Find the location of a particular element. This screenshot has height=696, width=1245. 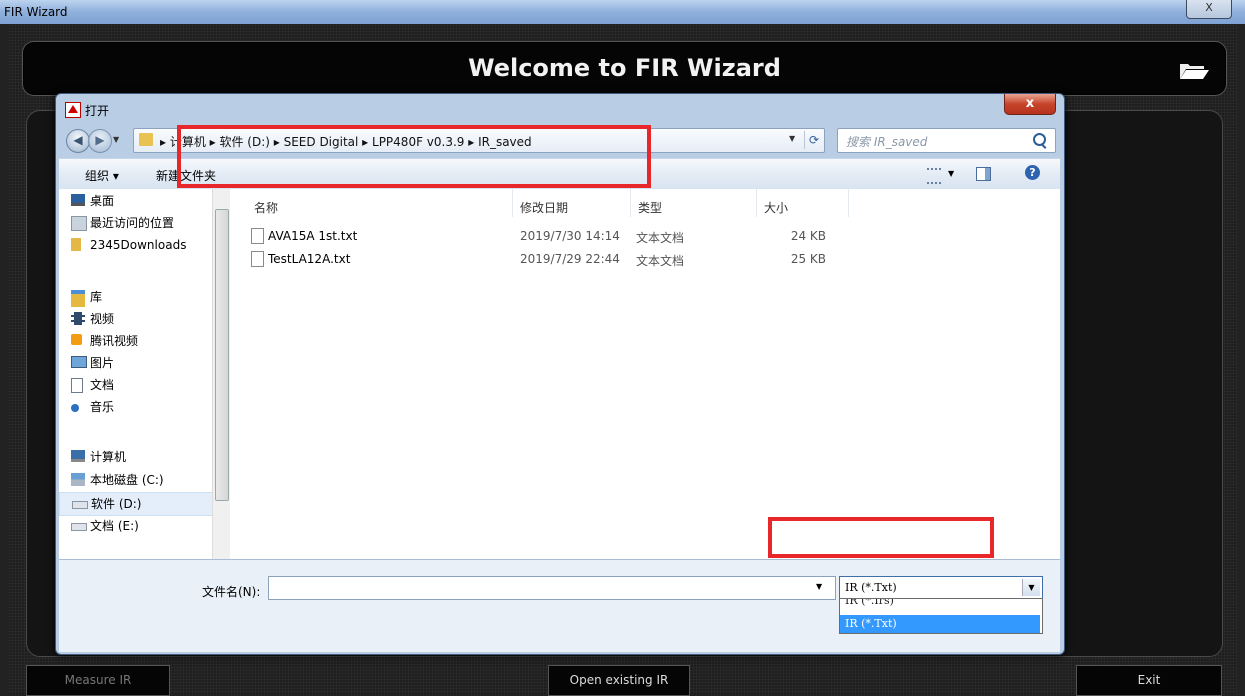

dialog-titlebar: 打开 x is located at coordinates (560, 109).